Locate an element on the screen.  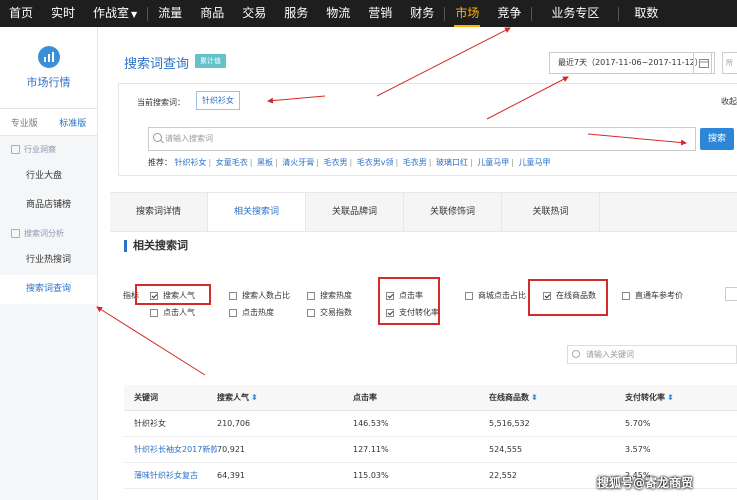
nav-service: 服务 is located at coordinates (296, 13).